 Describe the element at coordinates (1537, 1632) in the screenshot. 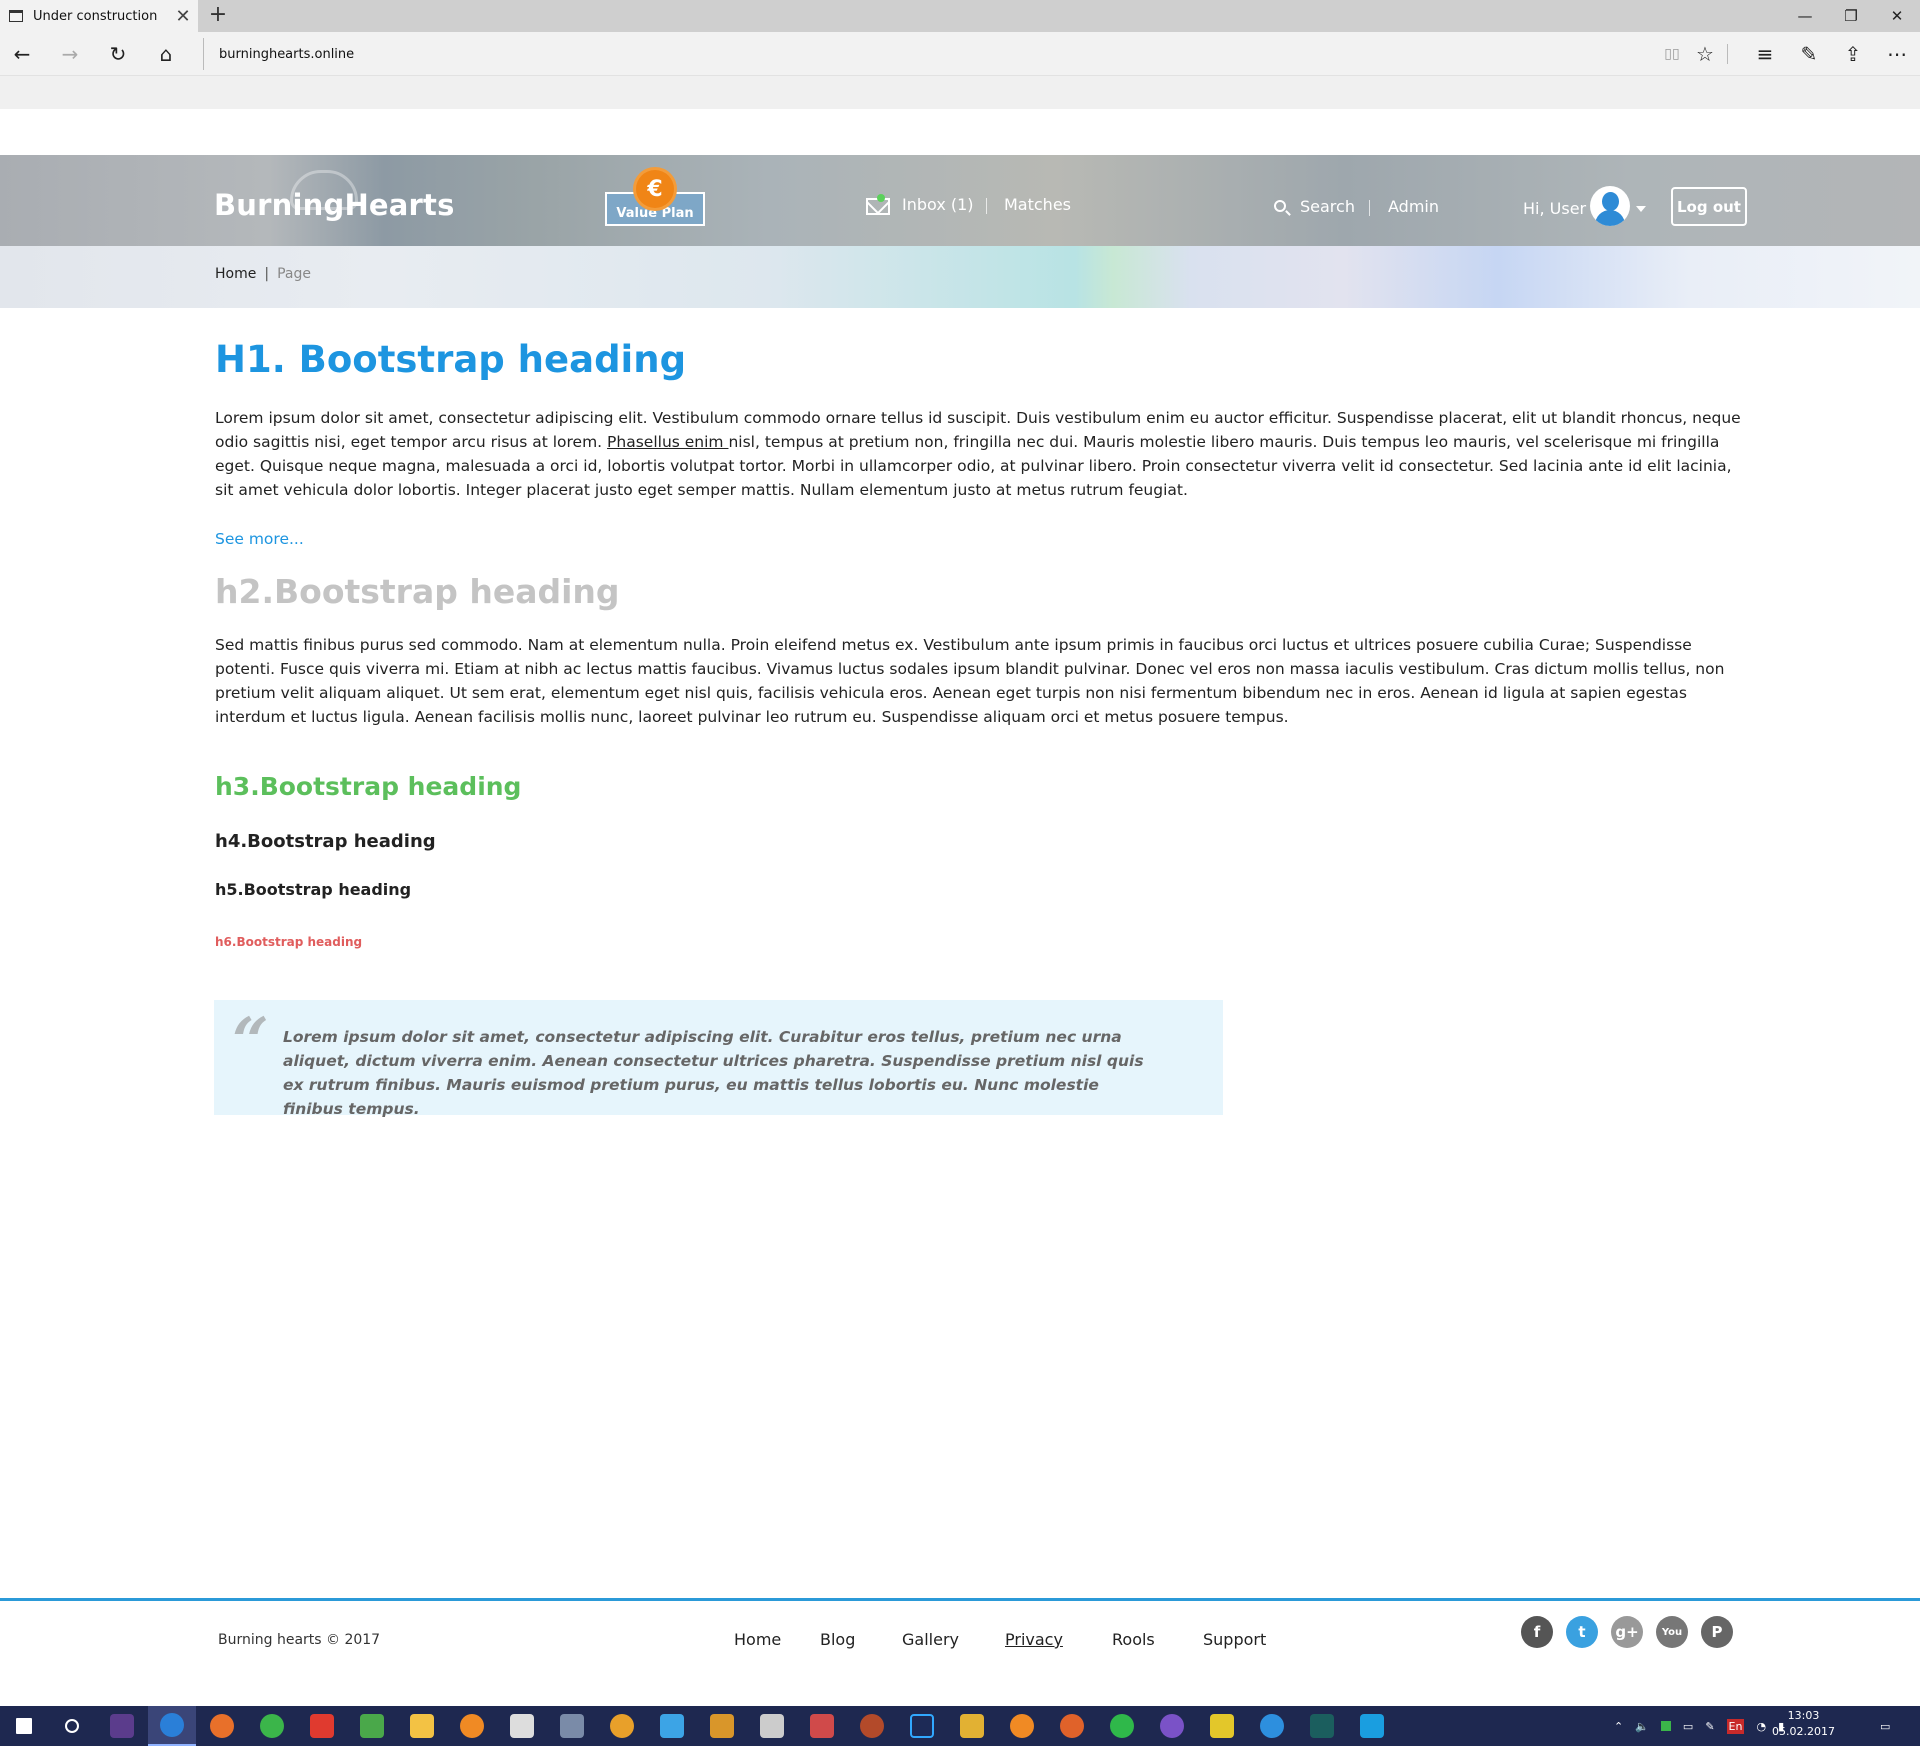

I see `facebook-icon: f` at that location.